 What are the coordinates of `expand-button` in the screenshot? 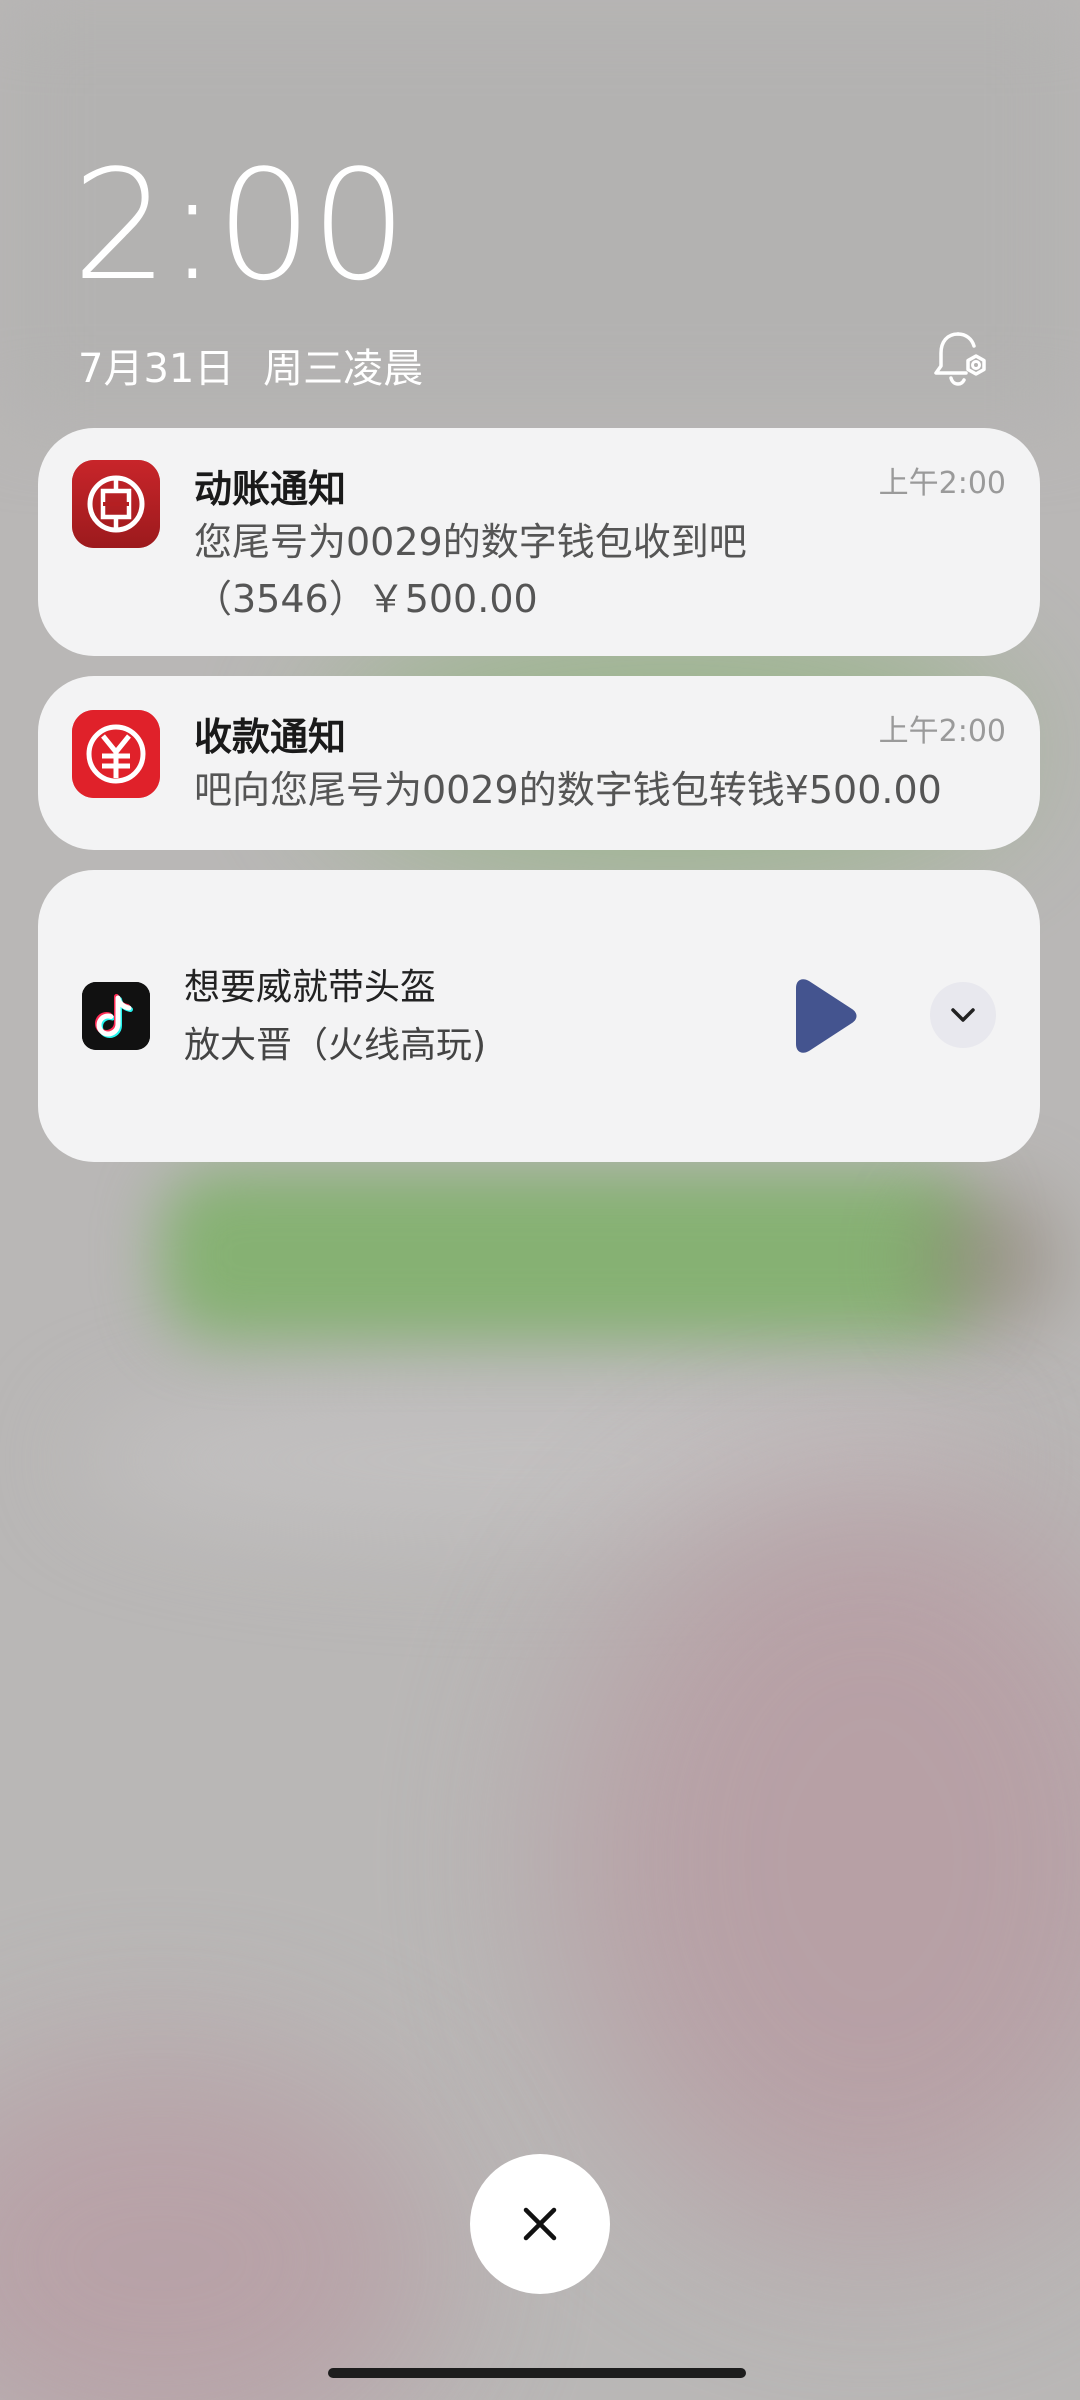 It's located at (963, 1015).